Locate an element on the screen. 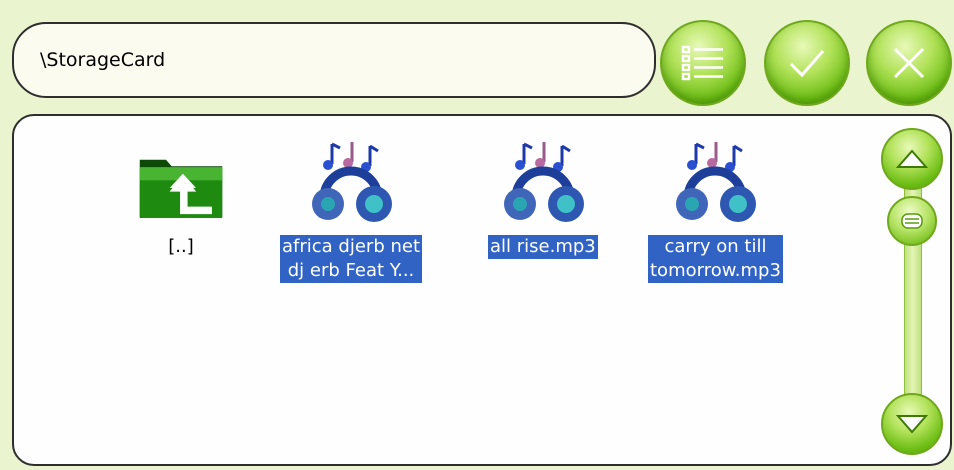 Image resolution: width=954 pixels, height=470 pixels. triangle-down-icon is located at coordinates (912, 424).